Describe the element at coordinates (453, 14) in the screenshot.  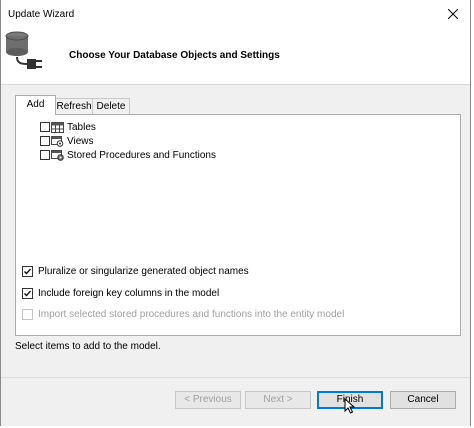
I see `close-icon` at that location.